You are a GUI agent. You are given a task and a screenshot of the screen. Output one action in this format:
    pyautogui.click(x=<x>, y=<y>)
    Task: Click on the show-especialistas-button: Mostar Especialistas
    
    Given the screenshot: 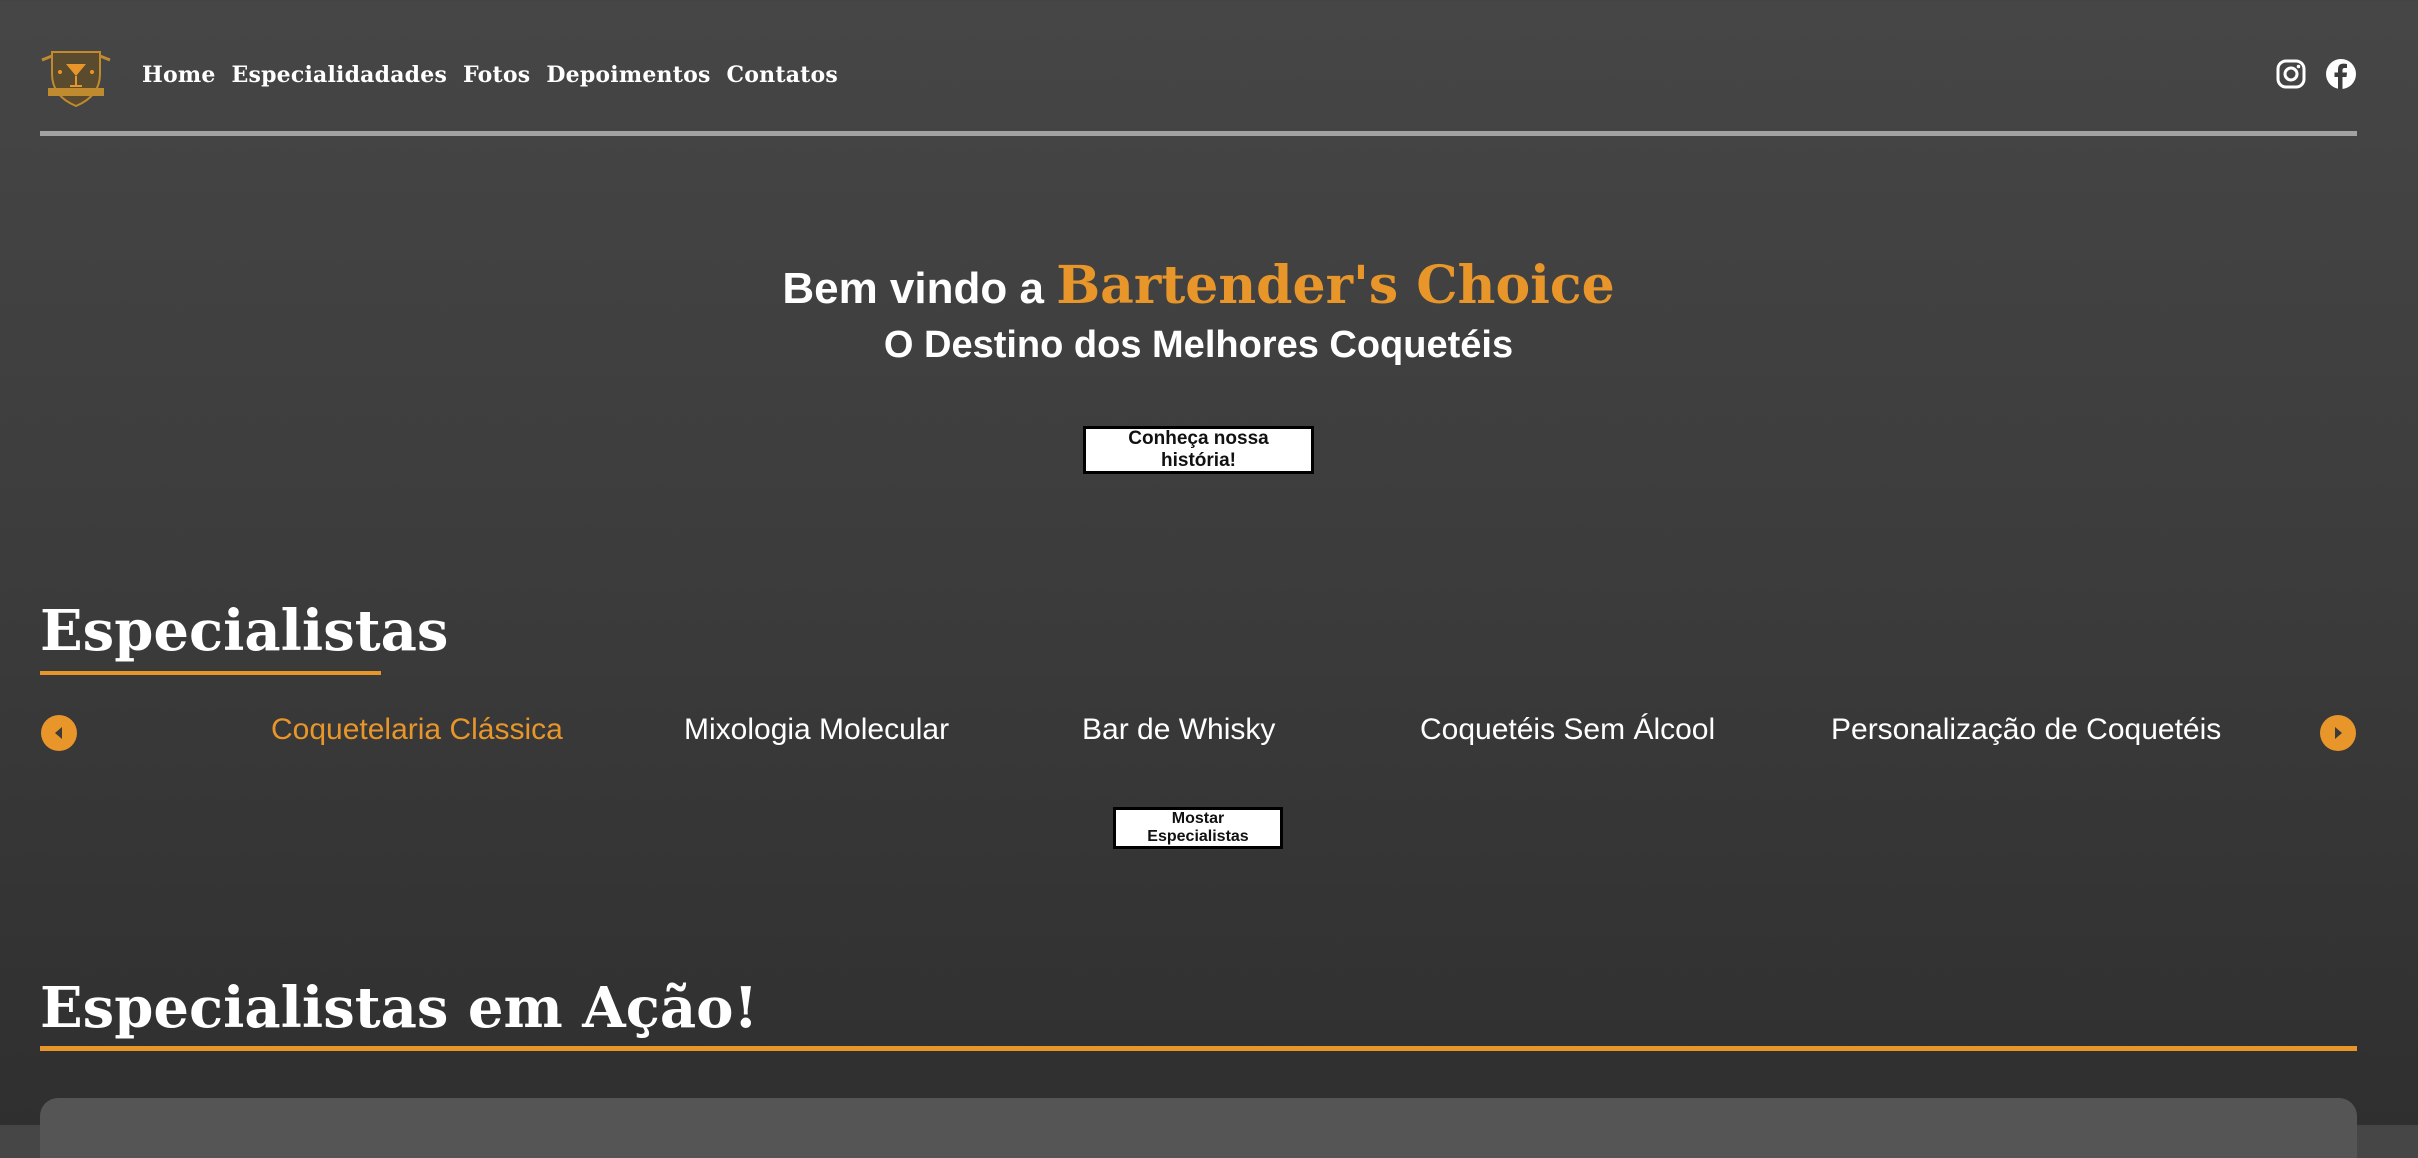 What is the action you would take?
    pyautogui.click(x=1198, y=828)
    